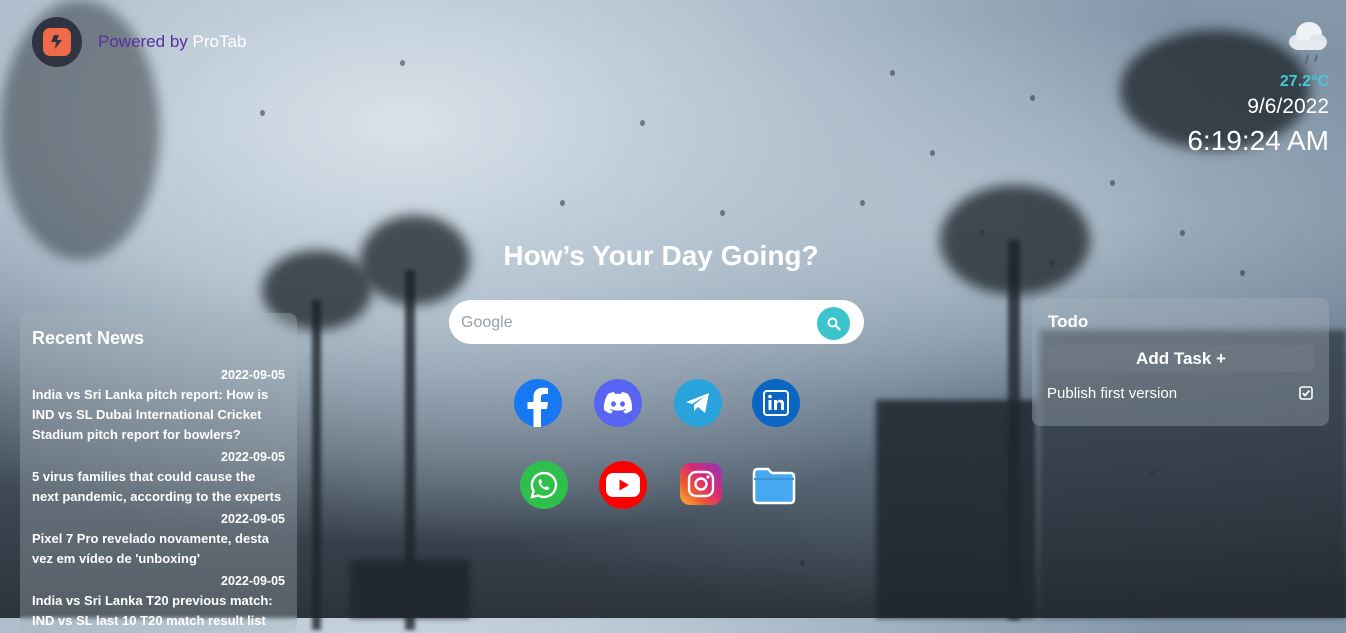 The height and width of the screenshot is (633, 1346). Describe the element at coordinates (636, 323) in the screenshot. I see `search-input` at that location.